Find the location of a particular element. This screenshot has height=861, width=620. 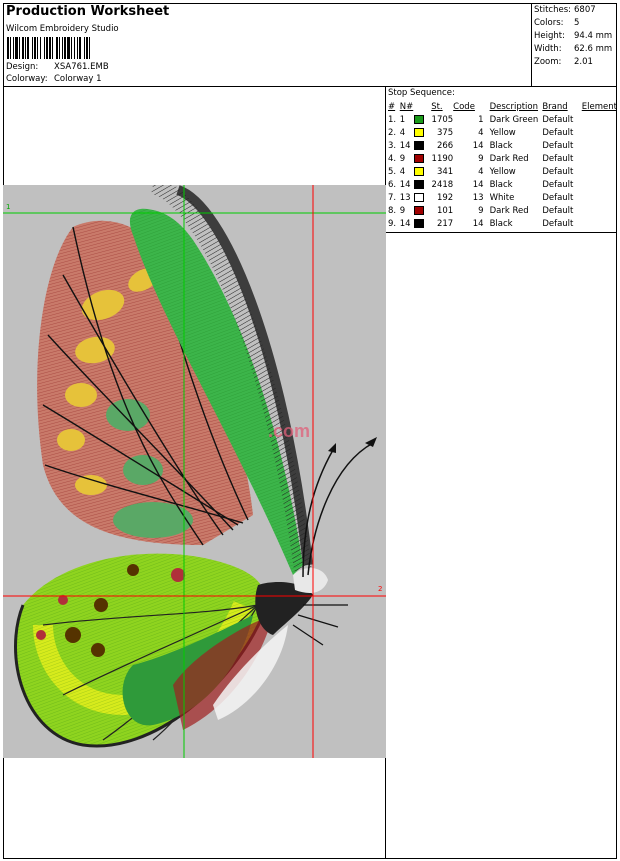

row-index: 2. is located at coordinates (392, 132).